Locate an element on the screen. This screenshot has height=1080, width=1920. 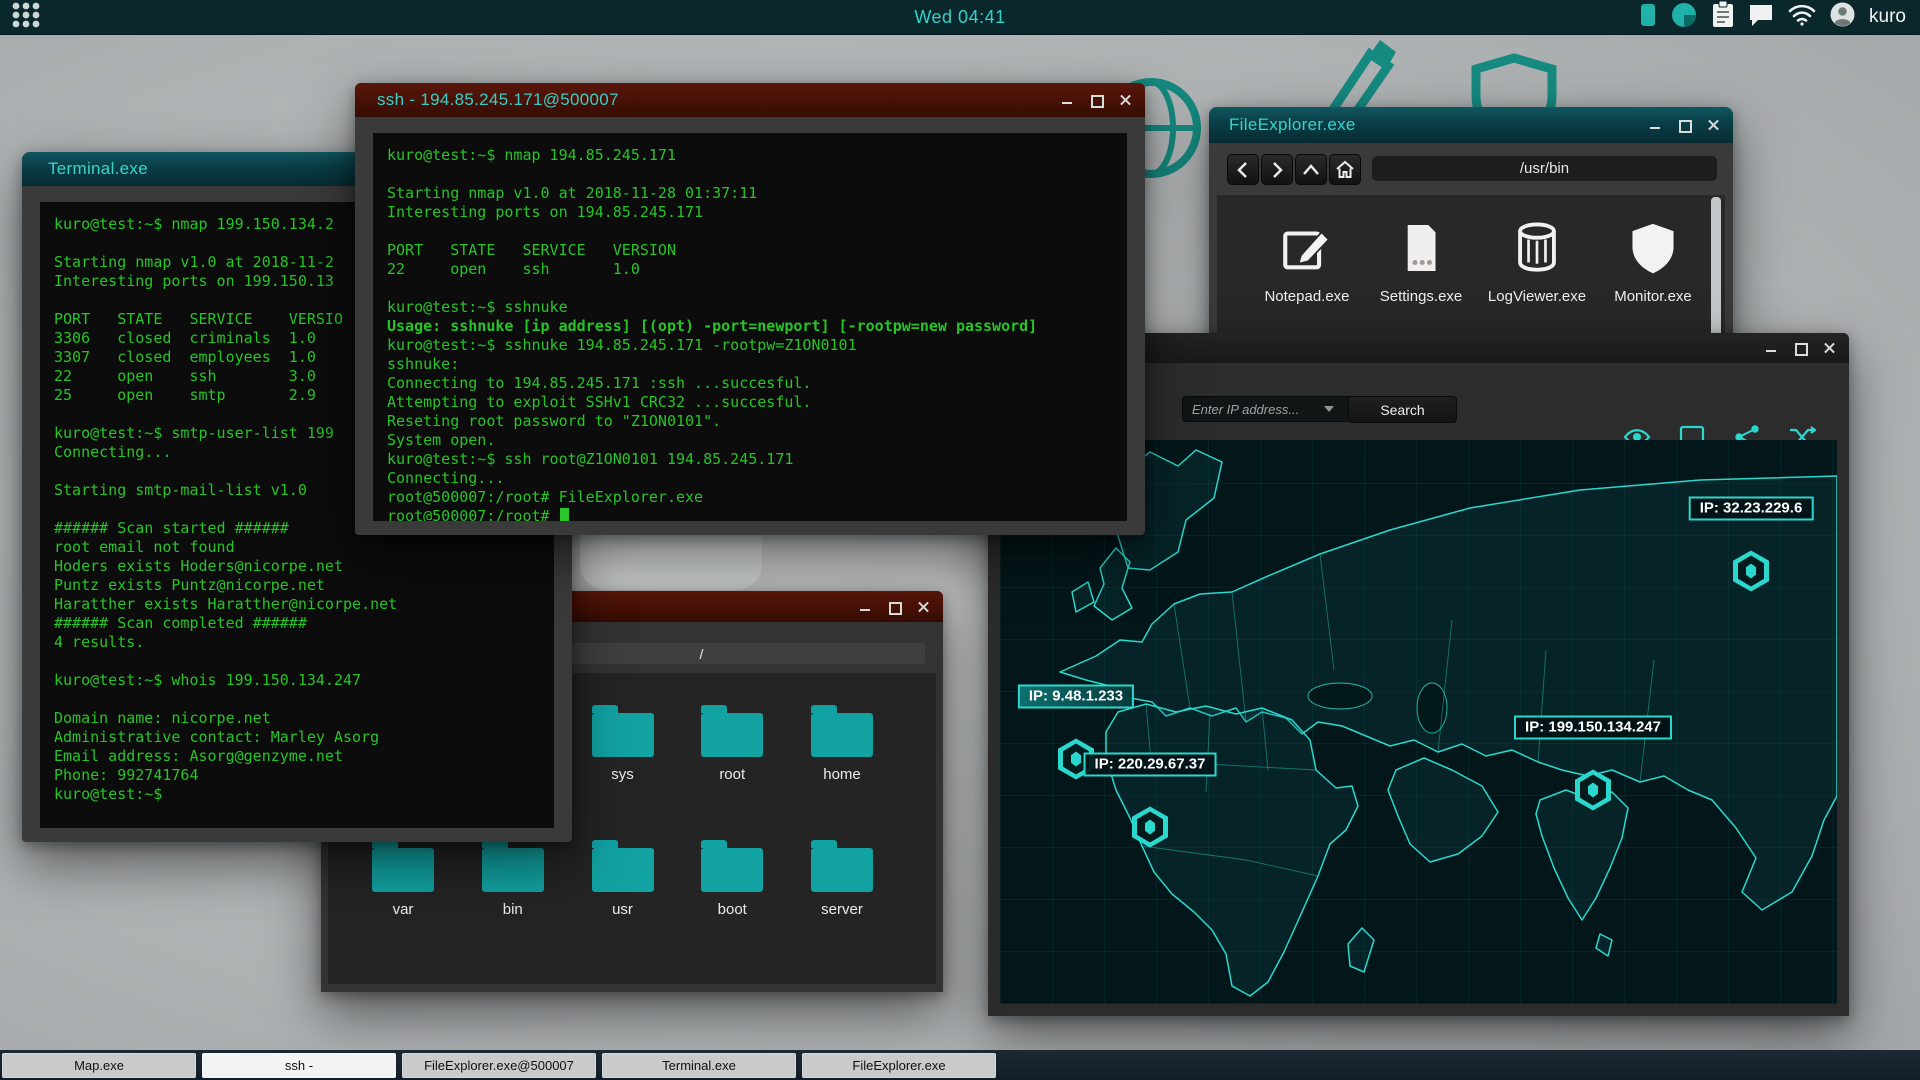
settings-icon is located at coordinates (1421, 253).